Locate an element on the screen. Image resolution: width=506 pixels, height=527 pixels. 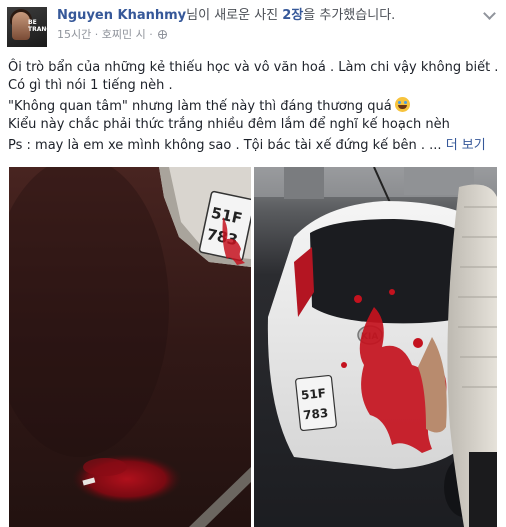
post-time: 15시간 is located at coordinates (74, 34).